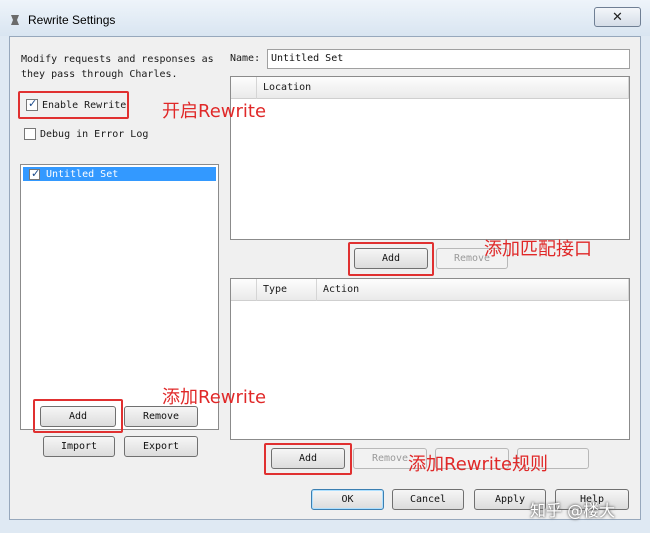  Describe the element at coordinates (538, 249) in the screenshot. I see `annotation-add-location: 添加匹配接口` at that location.